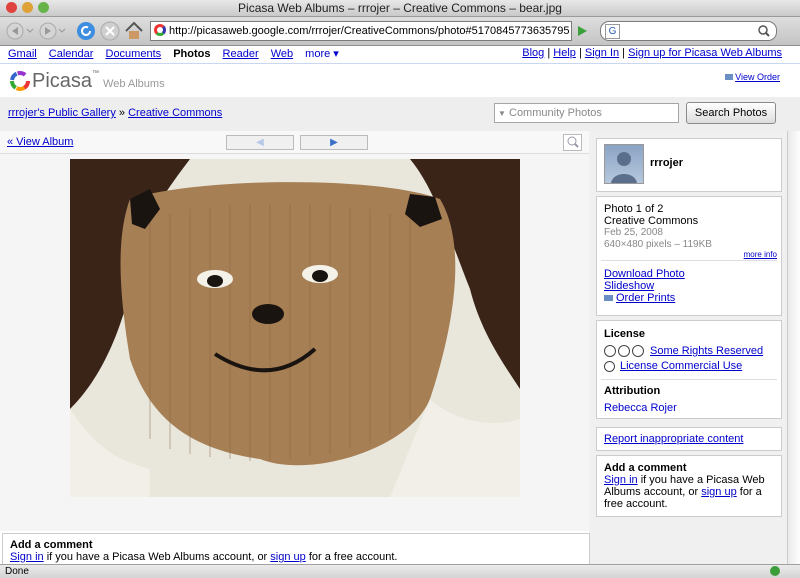 This screenshot has height=578, width=800. I want to click on zoom-window-button, so click(43, 7).